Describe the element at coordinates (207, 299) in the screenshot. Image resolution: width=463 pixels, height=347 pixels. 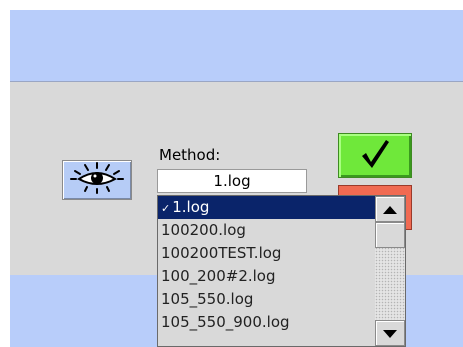
I see `option-label: 105_550.log` at that location.